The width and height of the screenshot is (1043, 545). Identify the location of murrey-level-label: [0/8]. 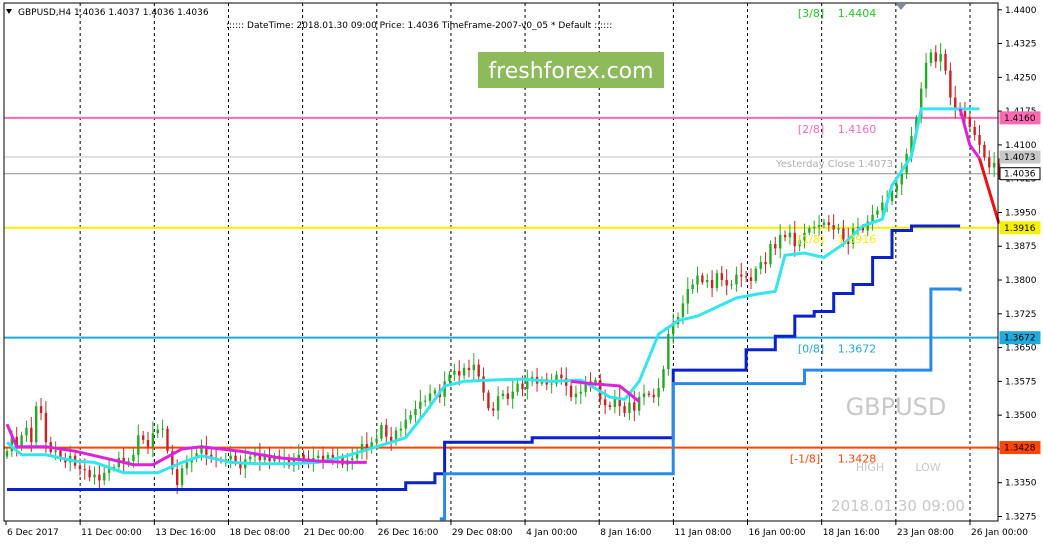
(811, 349).